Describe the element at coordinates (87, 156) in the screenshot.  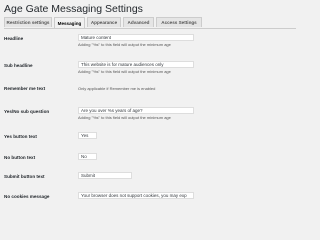
I see `no-button-input: No` at that location.